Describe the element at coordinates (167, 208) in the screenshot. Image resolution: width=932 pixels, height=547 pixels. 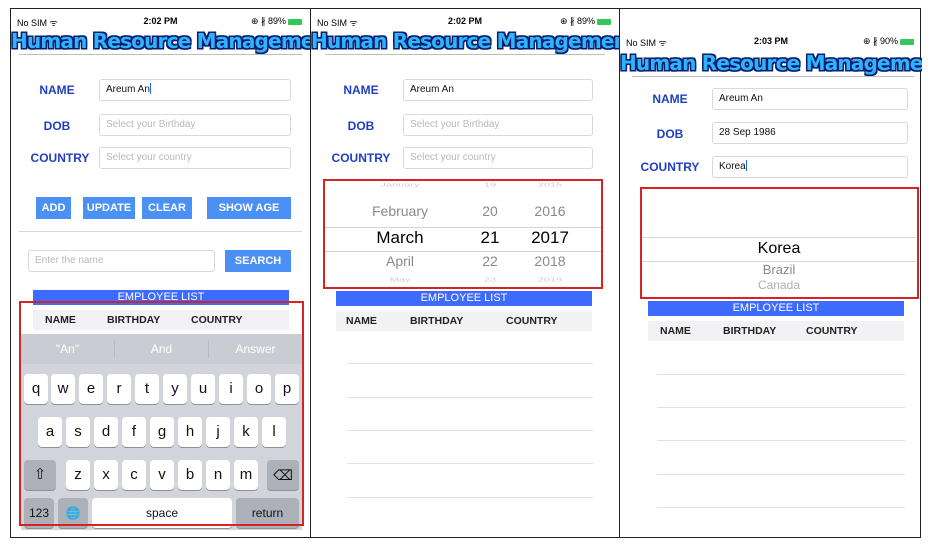
I see `clear-button: CLEAR` at that location.